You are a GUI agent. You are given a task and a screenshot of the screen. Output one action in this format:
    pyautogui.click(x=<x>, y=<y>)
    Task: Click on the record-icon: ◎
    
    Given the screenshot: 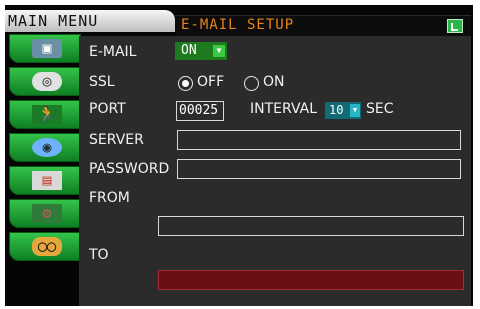 What is the action you would take?
    pyautogui.click(x=47, y=81)
    